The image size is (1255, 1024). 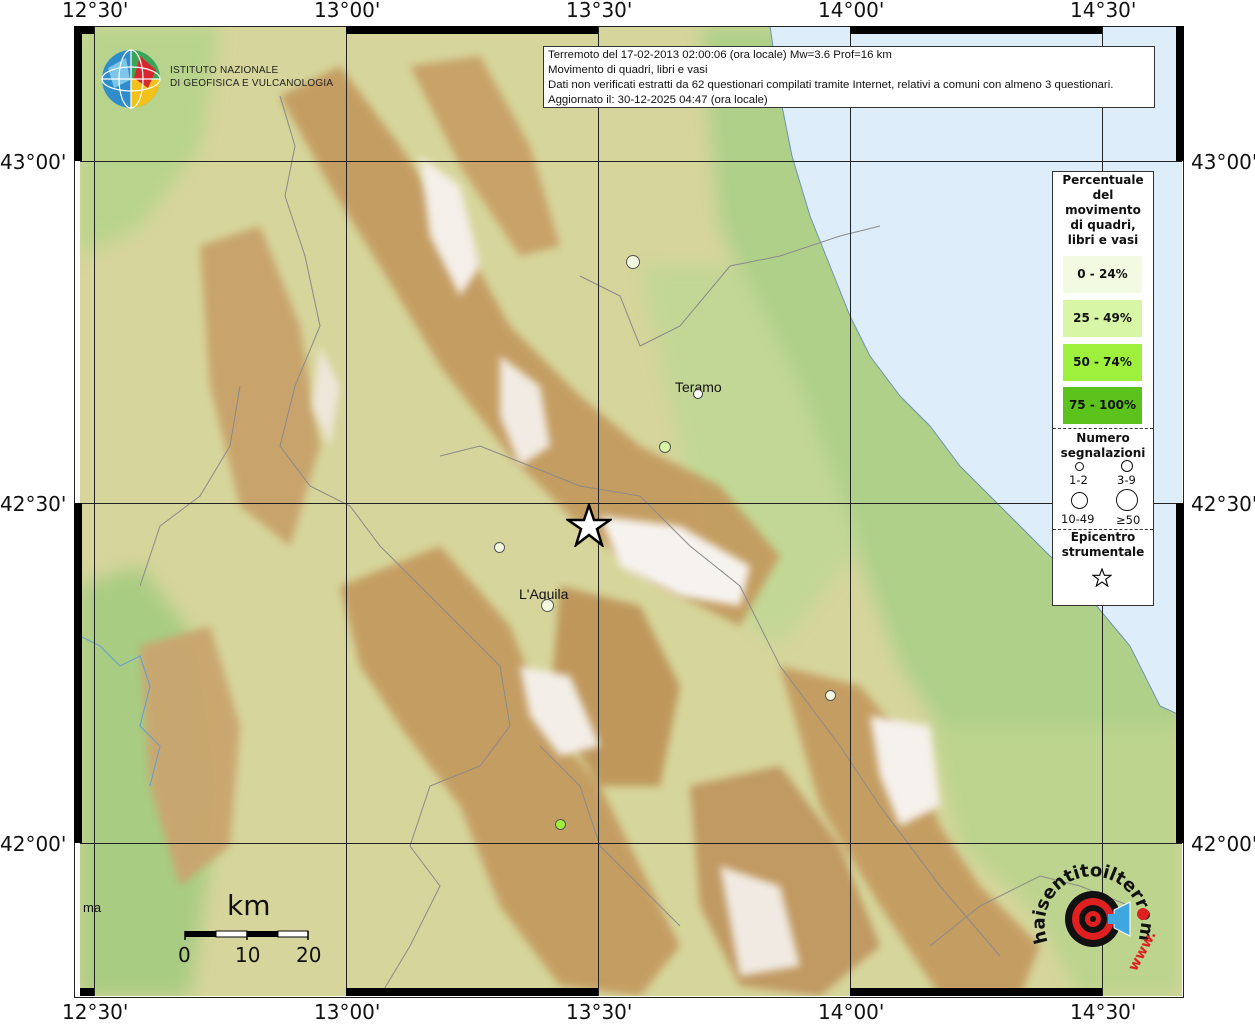 I want to click on legend-divider, so click(x=1103, y=428).